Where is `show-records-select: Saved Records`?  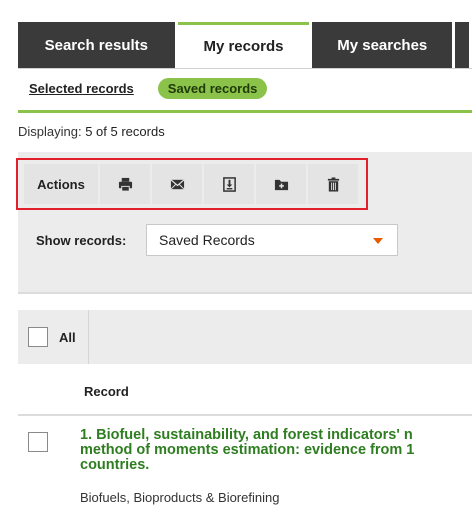 show-records-select: Saved Records is located at coordinates (272, 240).